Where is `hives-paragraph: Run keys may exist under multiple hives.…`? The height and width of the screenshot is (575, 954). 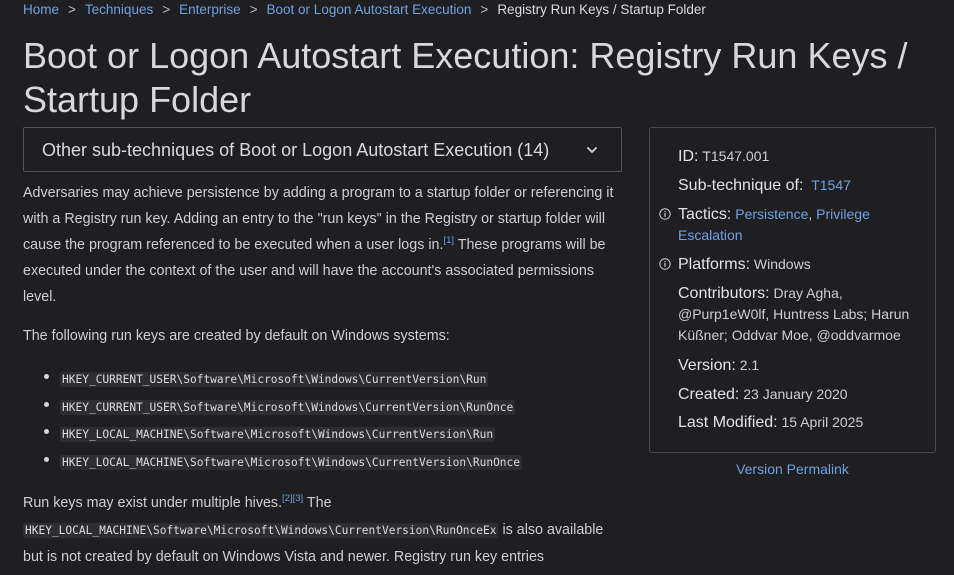 hives-paragraph: Run keys may exist under multiple hives.… is located at coordinates (323, 530).